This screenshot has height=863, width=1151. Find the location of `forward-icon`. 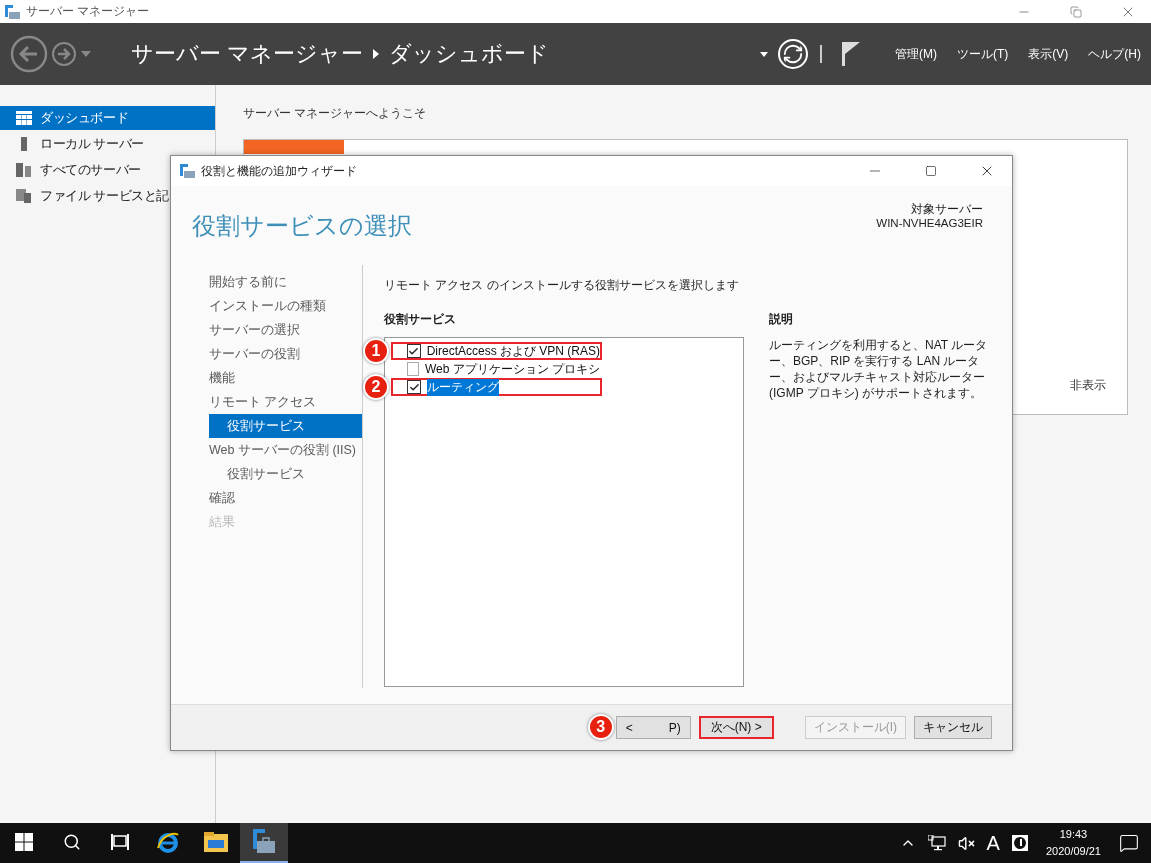

forward-icon is located at coordinates (64, 54).